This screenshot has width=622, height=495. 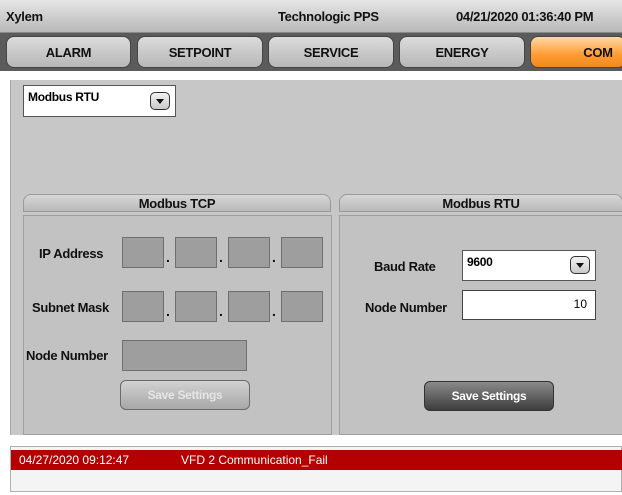 What do you see at coordinates (99, 101) in the screenshot?
I see `protocol-select: Modbus RTU` at bounding box center [99, 101].